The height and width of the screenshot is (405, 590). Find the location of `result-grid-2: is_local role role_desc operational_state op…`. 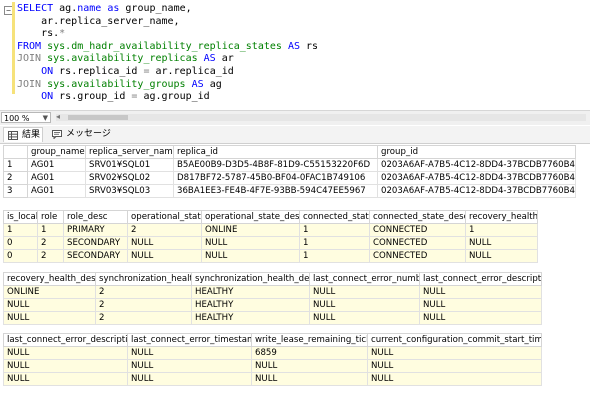

result-grid-2: is_local role role_desc operational_state op… is located at coordinates (270, 236).